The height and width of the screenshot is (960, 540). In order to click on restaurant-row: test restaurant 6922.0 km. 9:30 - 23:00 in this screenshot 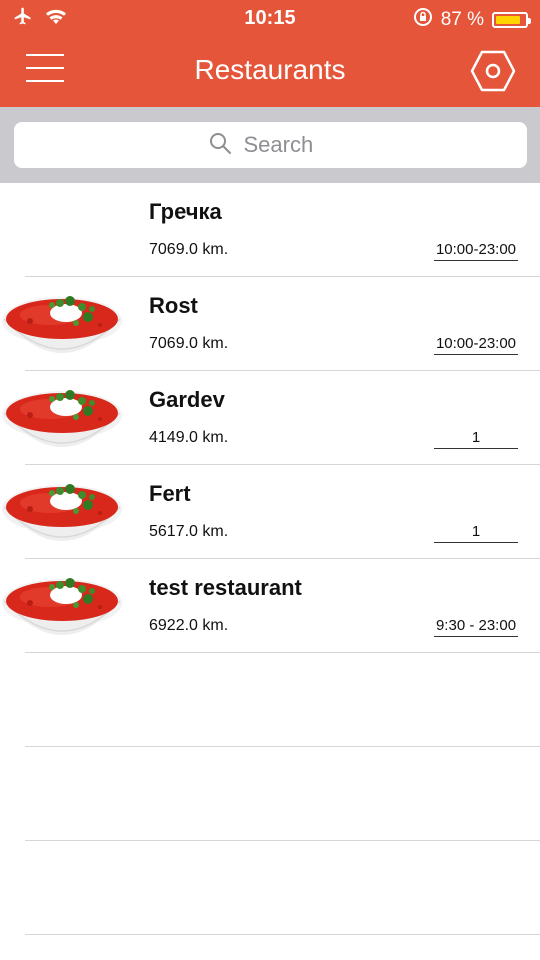, I will do `click(270, 606)`.